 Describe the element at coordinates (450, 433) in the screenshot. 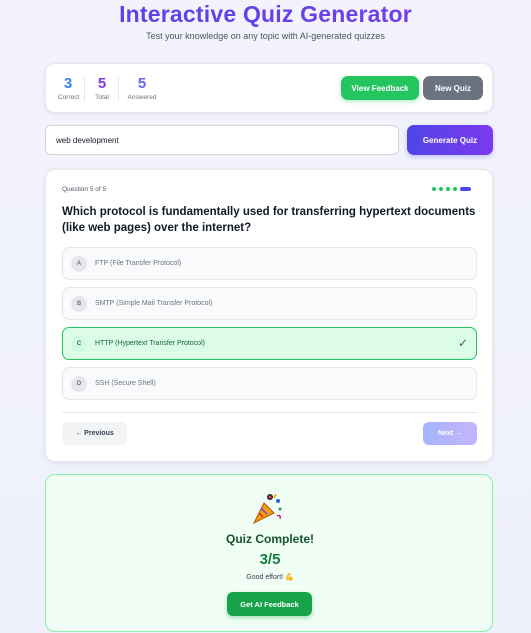

I see `next-button: Next →` at that location.